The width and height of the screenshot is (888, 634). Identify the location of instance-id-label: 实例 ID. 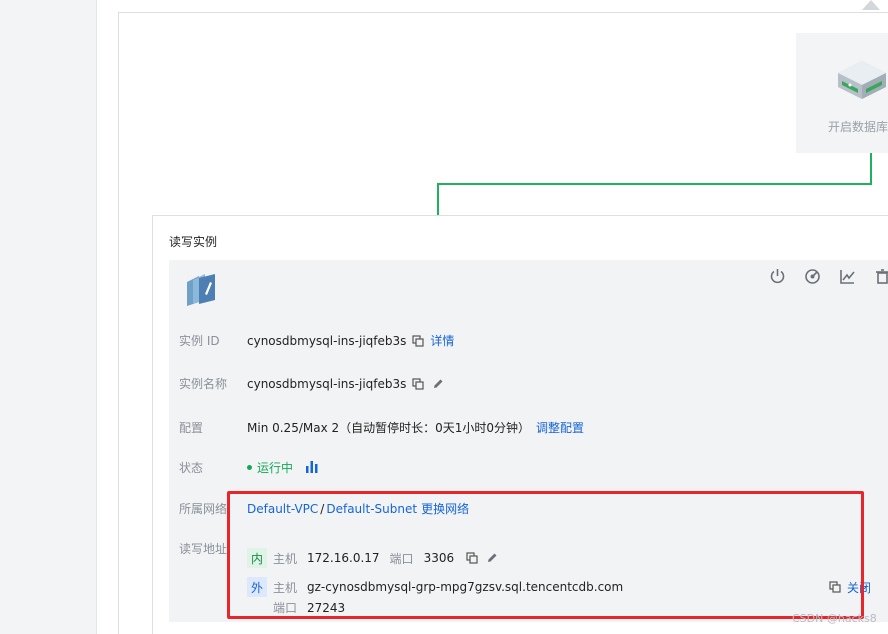
(199, 341).